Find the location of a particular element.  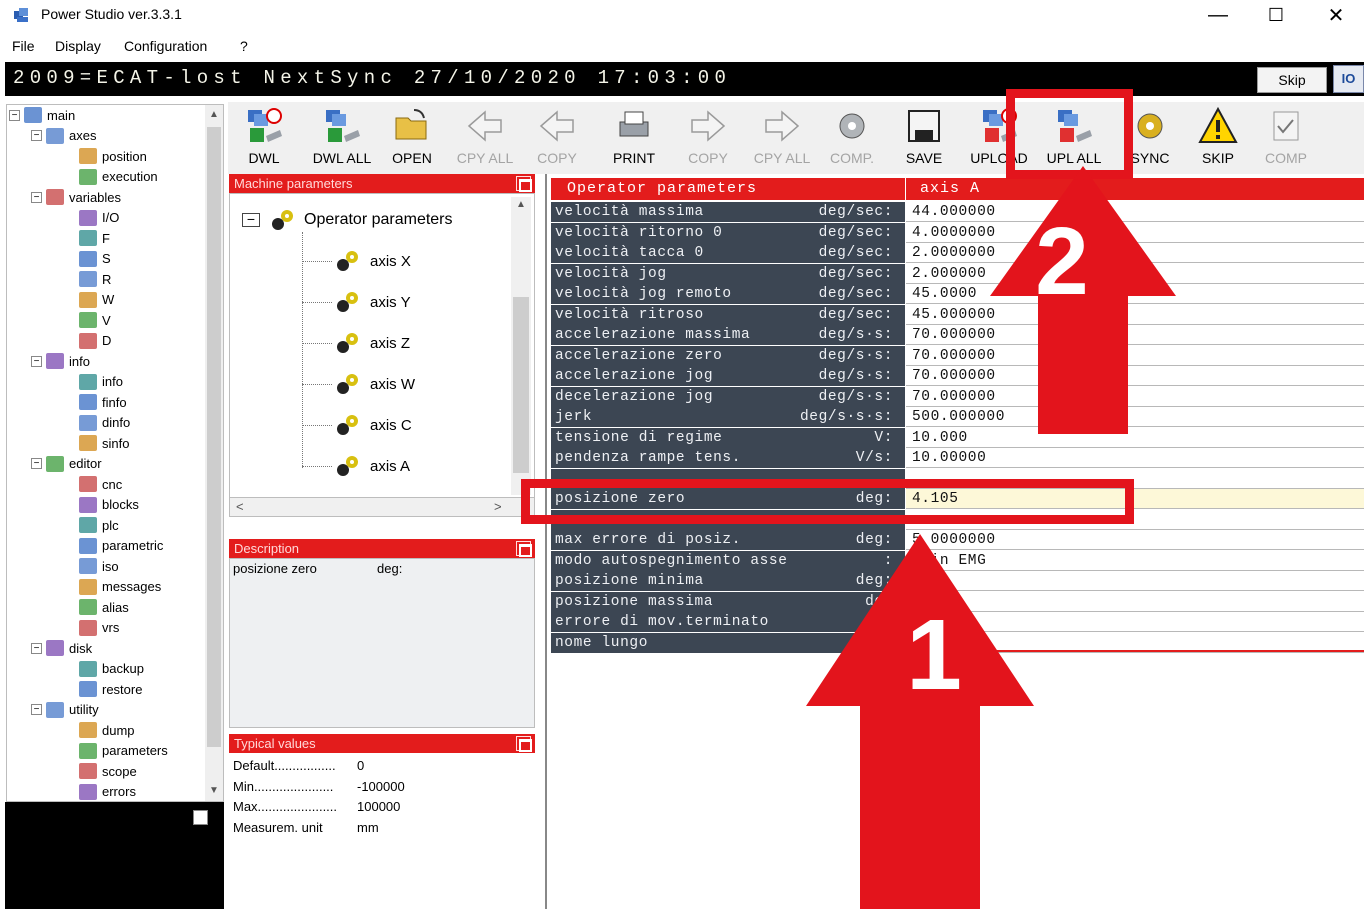

minimize-button: — is located at coordinates (1218, 15).